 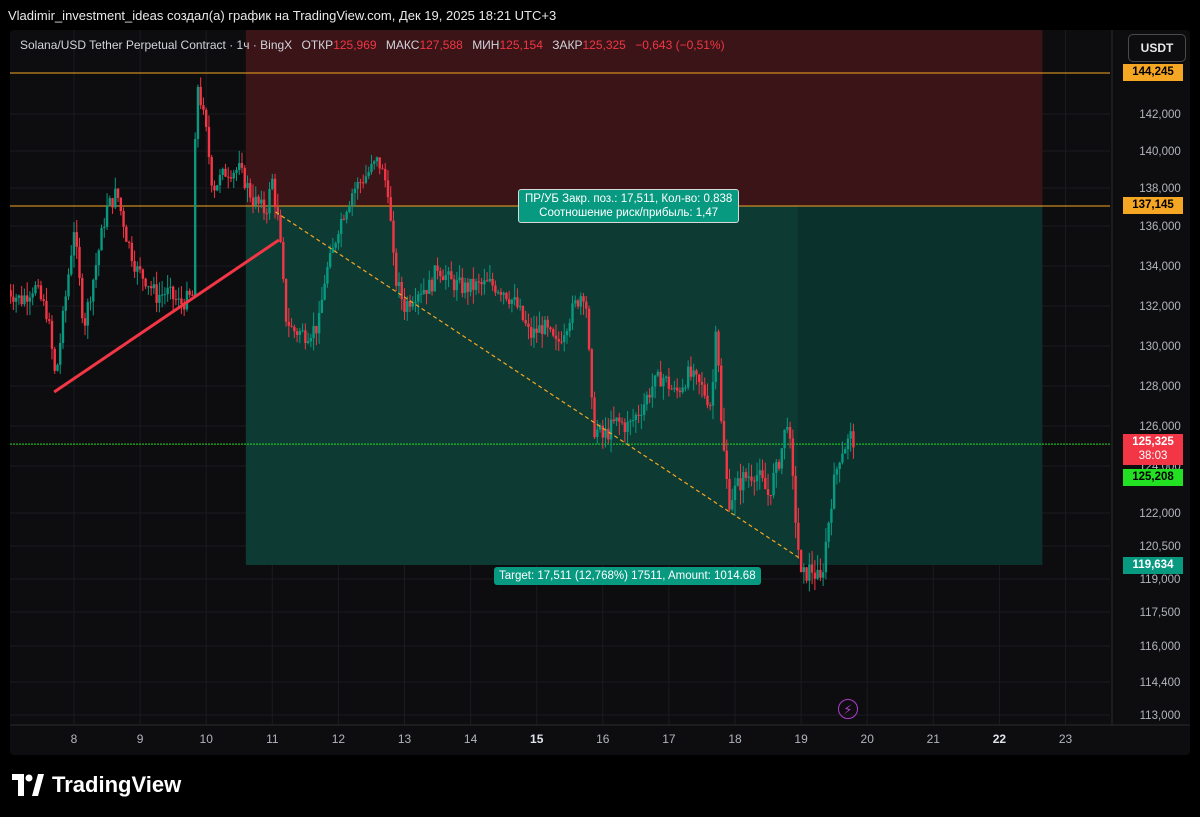 What do you see at coordinates (486, 45) in the screenshot?
I see `low-label: МИН` at bounding box center [486, 45].